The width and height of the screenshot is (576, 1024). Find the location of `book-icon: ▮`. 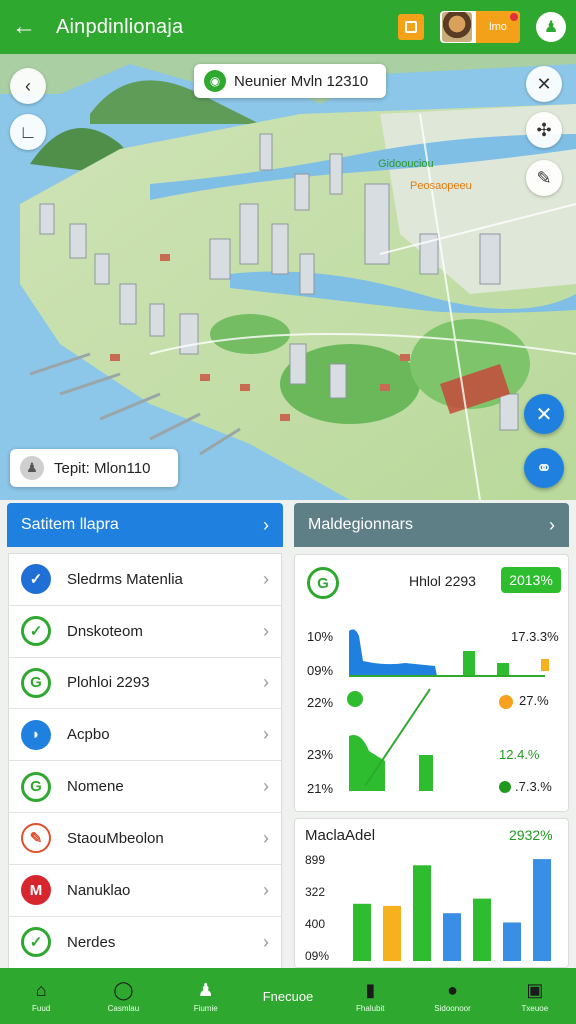

book-icon: ▮ is located at coordinates (370, 989).